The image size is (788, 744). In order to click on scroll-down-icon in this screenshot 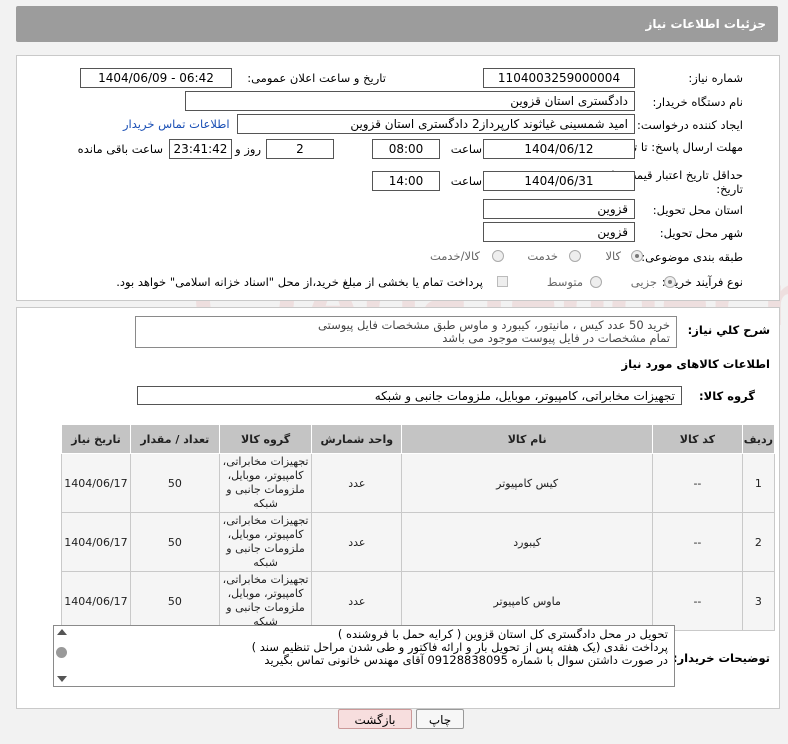, I will do `click(62, 679)`.